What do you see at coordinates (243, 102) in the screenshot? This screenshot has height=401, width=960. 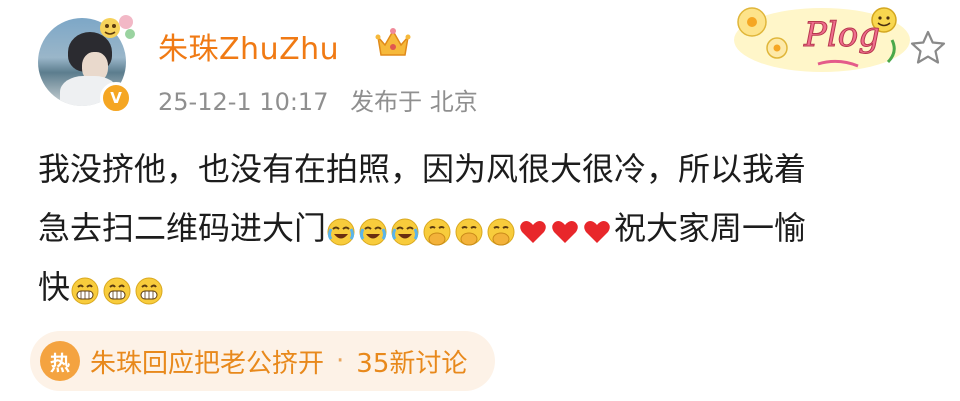 I see `post-time: 25-12-1 10:17` at bounding box center [243, 102].